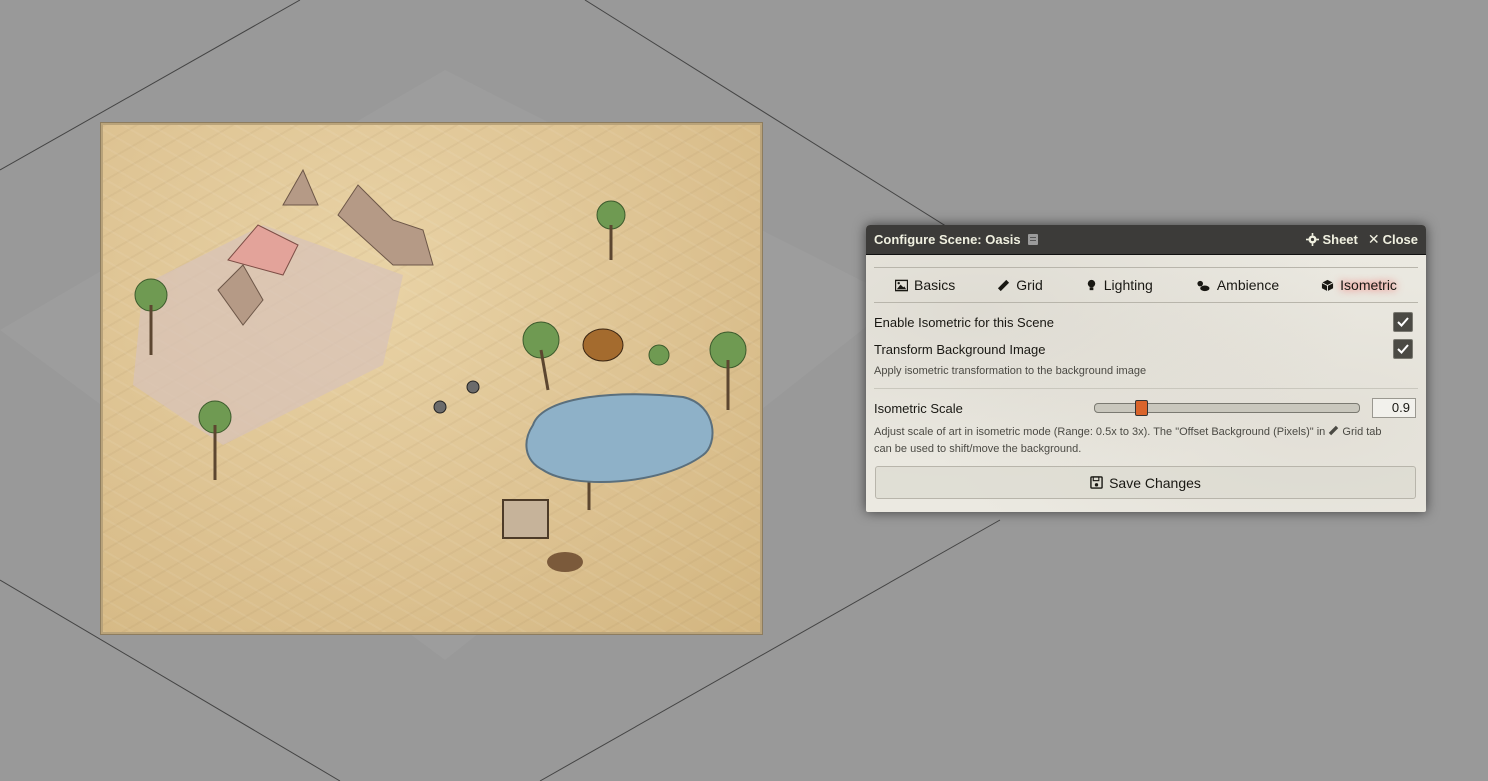  I want to click on enable-isometric-checkbox, so click(1403, 322).